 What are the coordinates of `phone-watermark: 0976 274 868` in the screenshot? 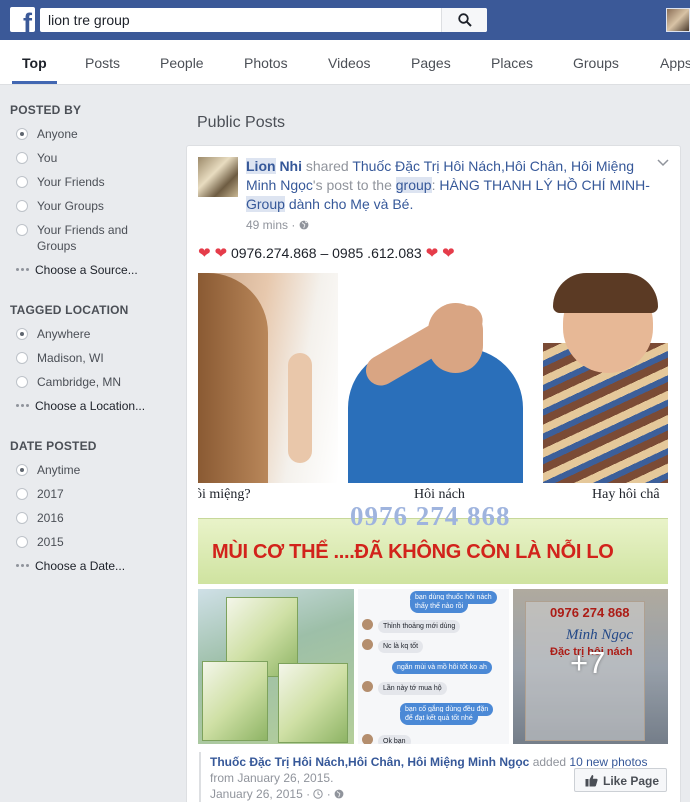 It's located at (430, 516).